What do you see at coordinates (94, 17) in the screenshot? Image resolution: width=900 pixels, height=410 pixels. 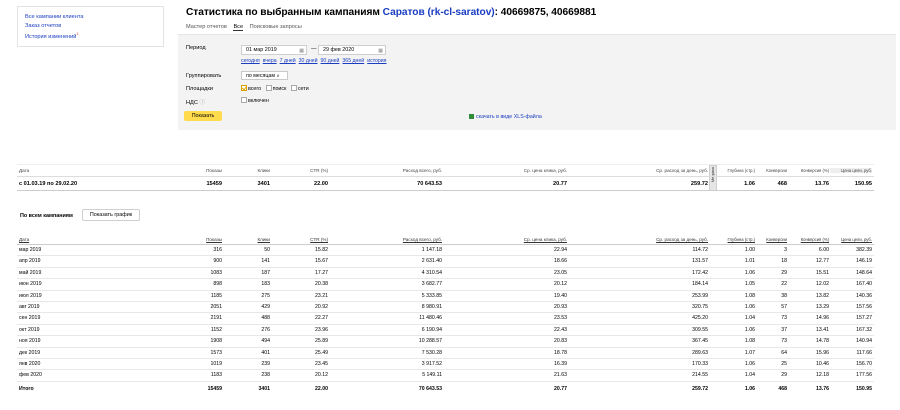 I see `all-client-campaigns-link: Все кампании клиента` at bounding box center [94, 17].